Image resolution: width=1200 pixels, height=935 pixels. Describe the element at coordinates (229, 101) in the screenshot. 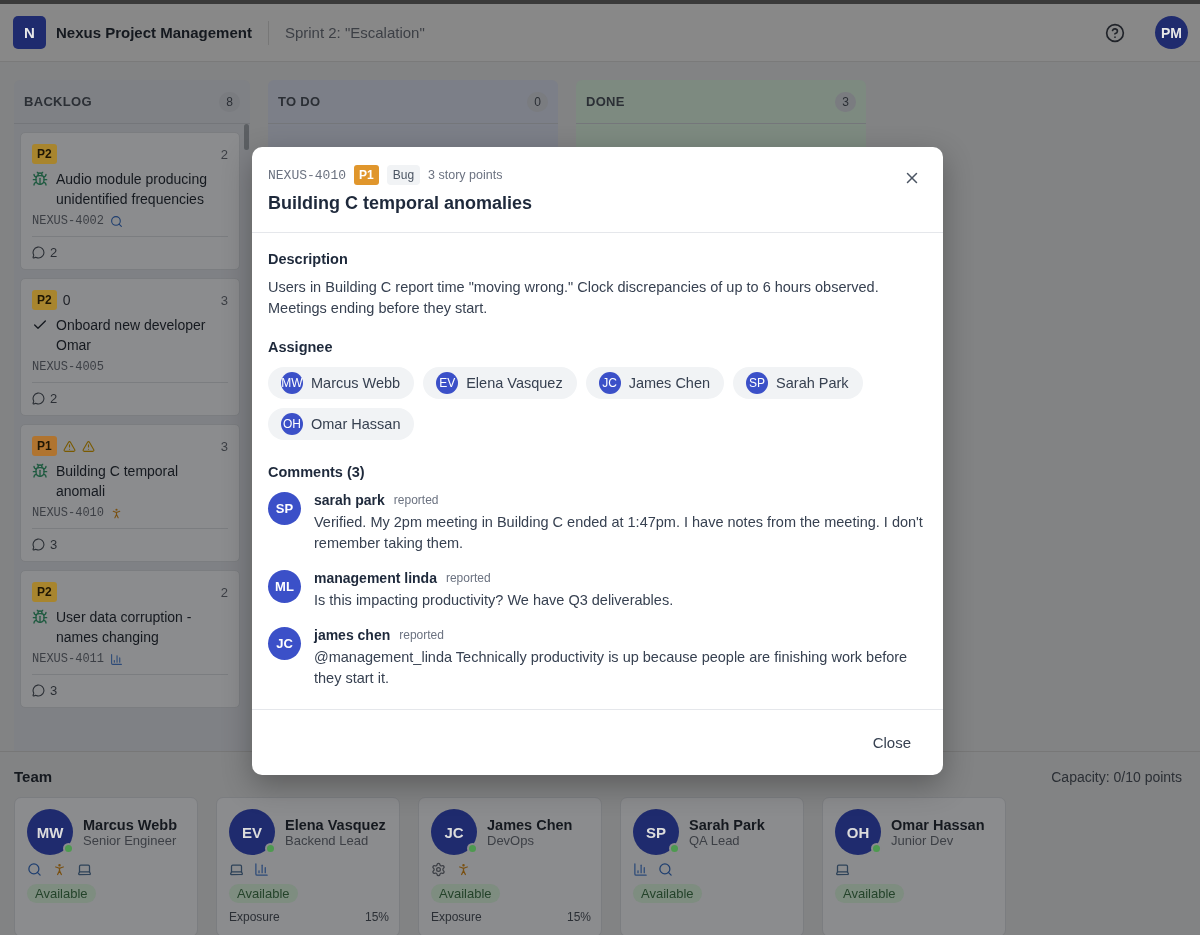

I see `column-count: 8` at that location.